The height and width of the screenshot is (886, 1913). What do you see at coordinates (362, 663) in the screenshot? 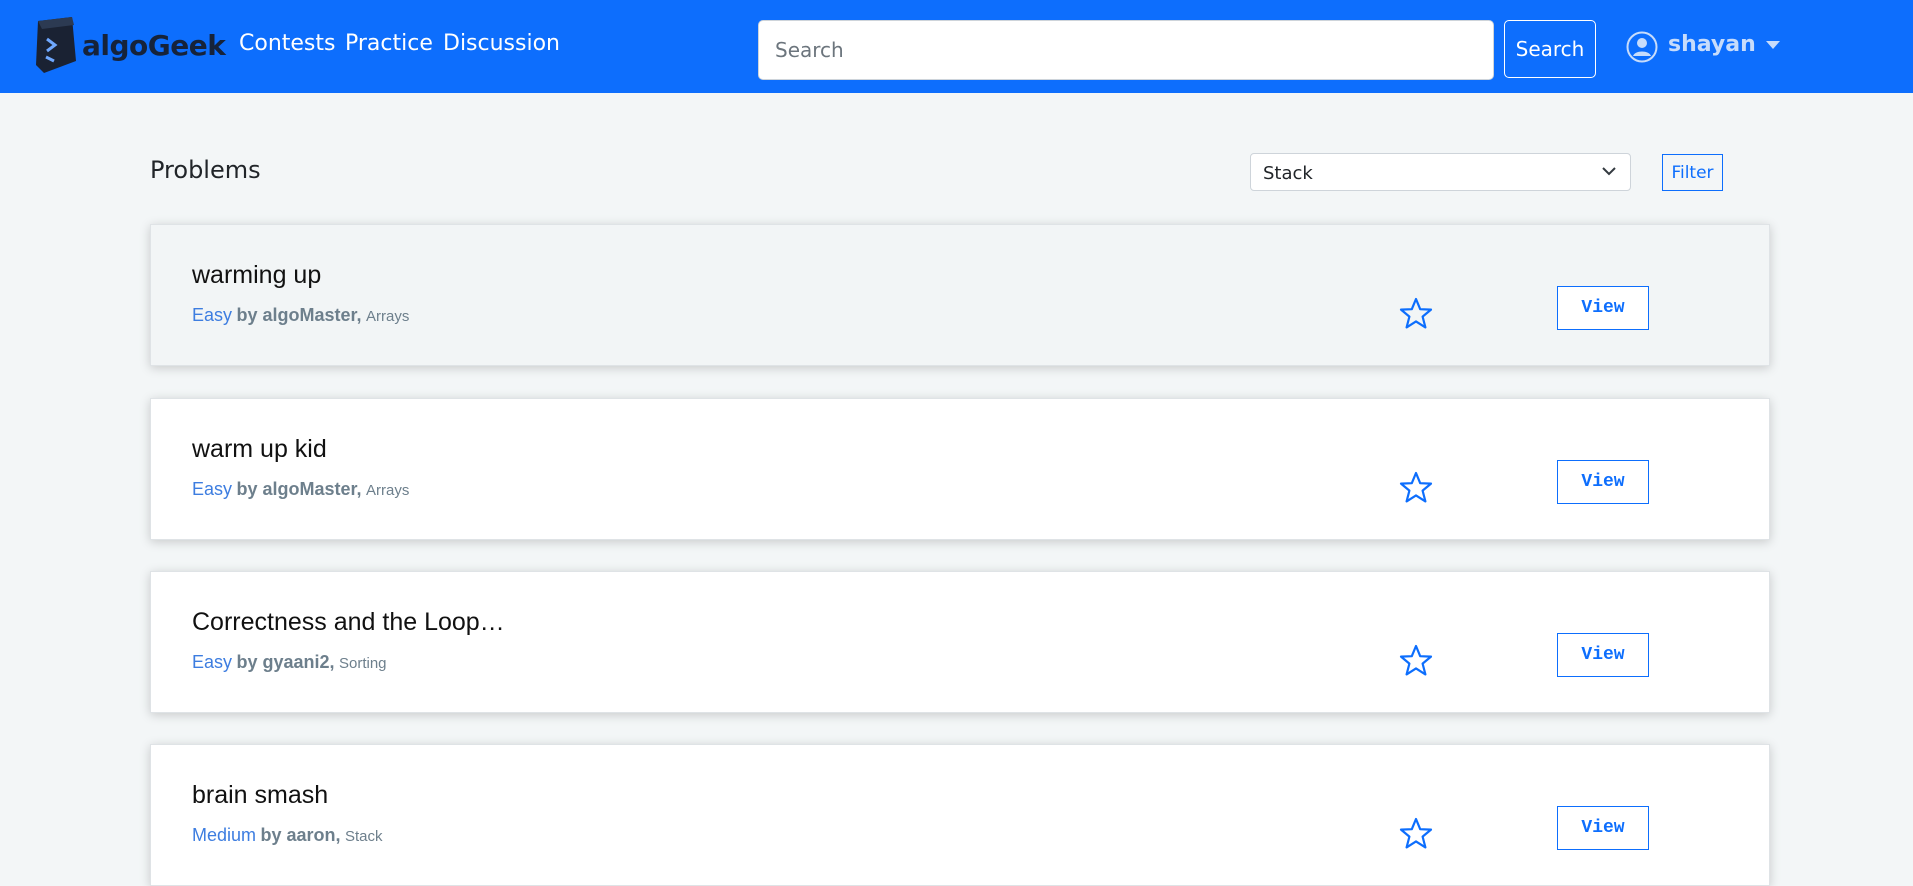
I see `tag-label: Sorting` at bounding box center [362, 663].